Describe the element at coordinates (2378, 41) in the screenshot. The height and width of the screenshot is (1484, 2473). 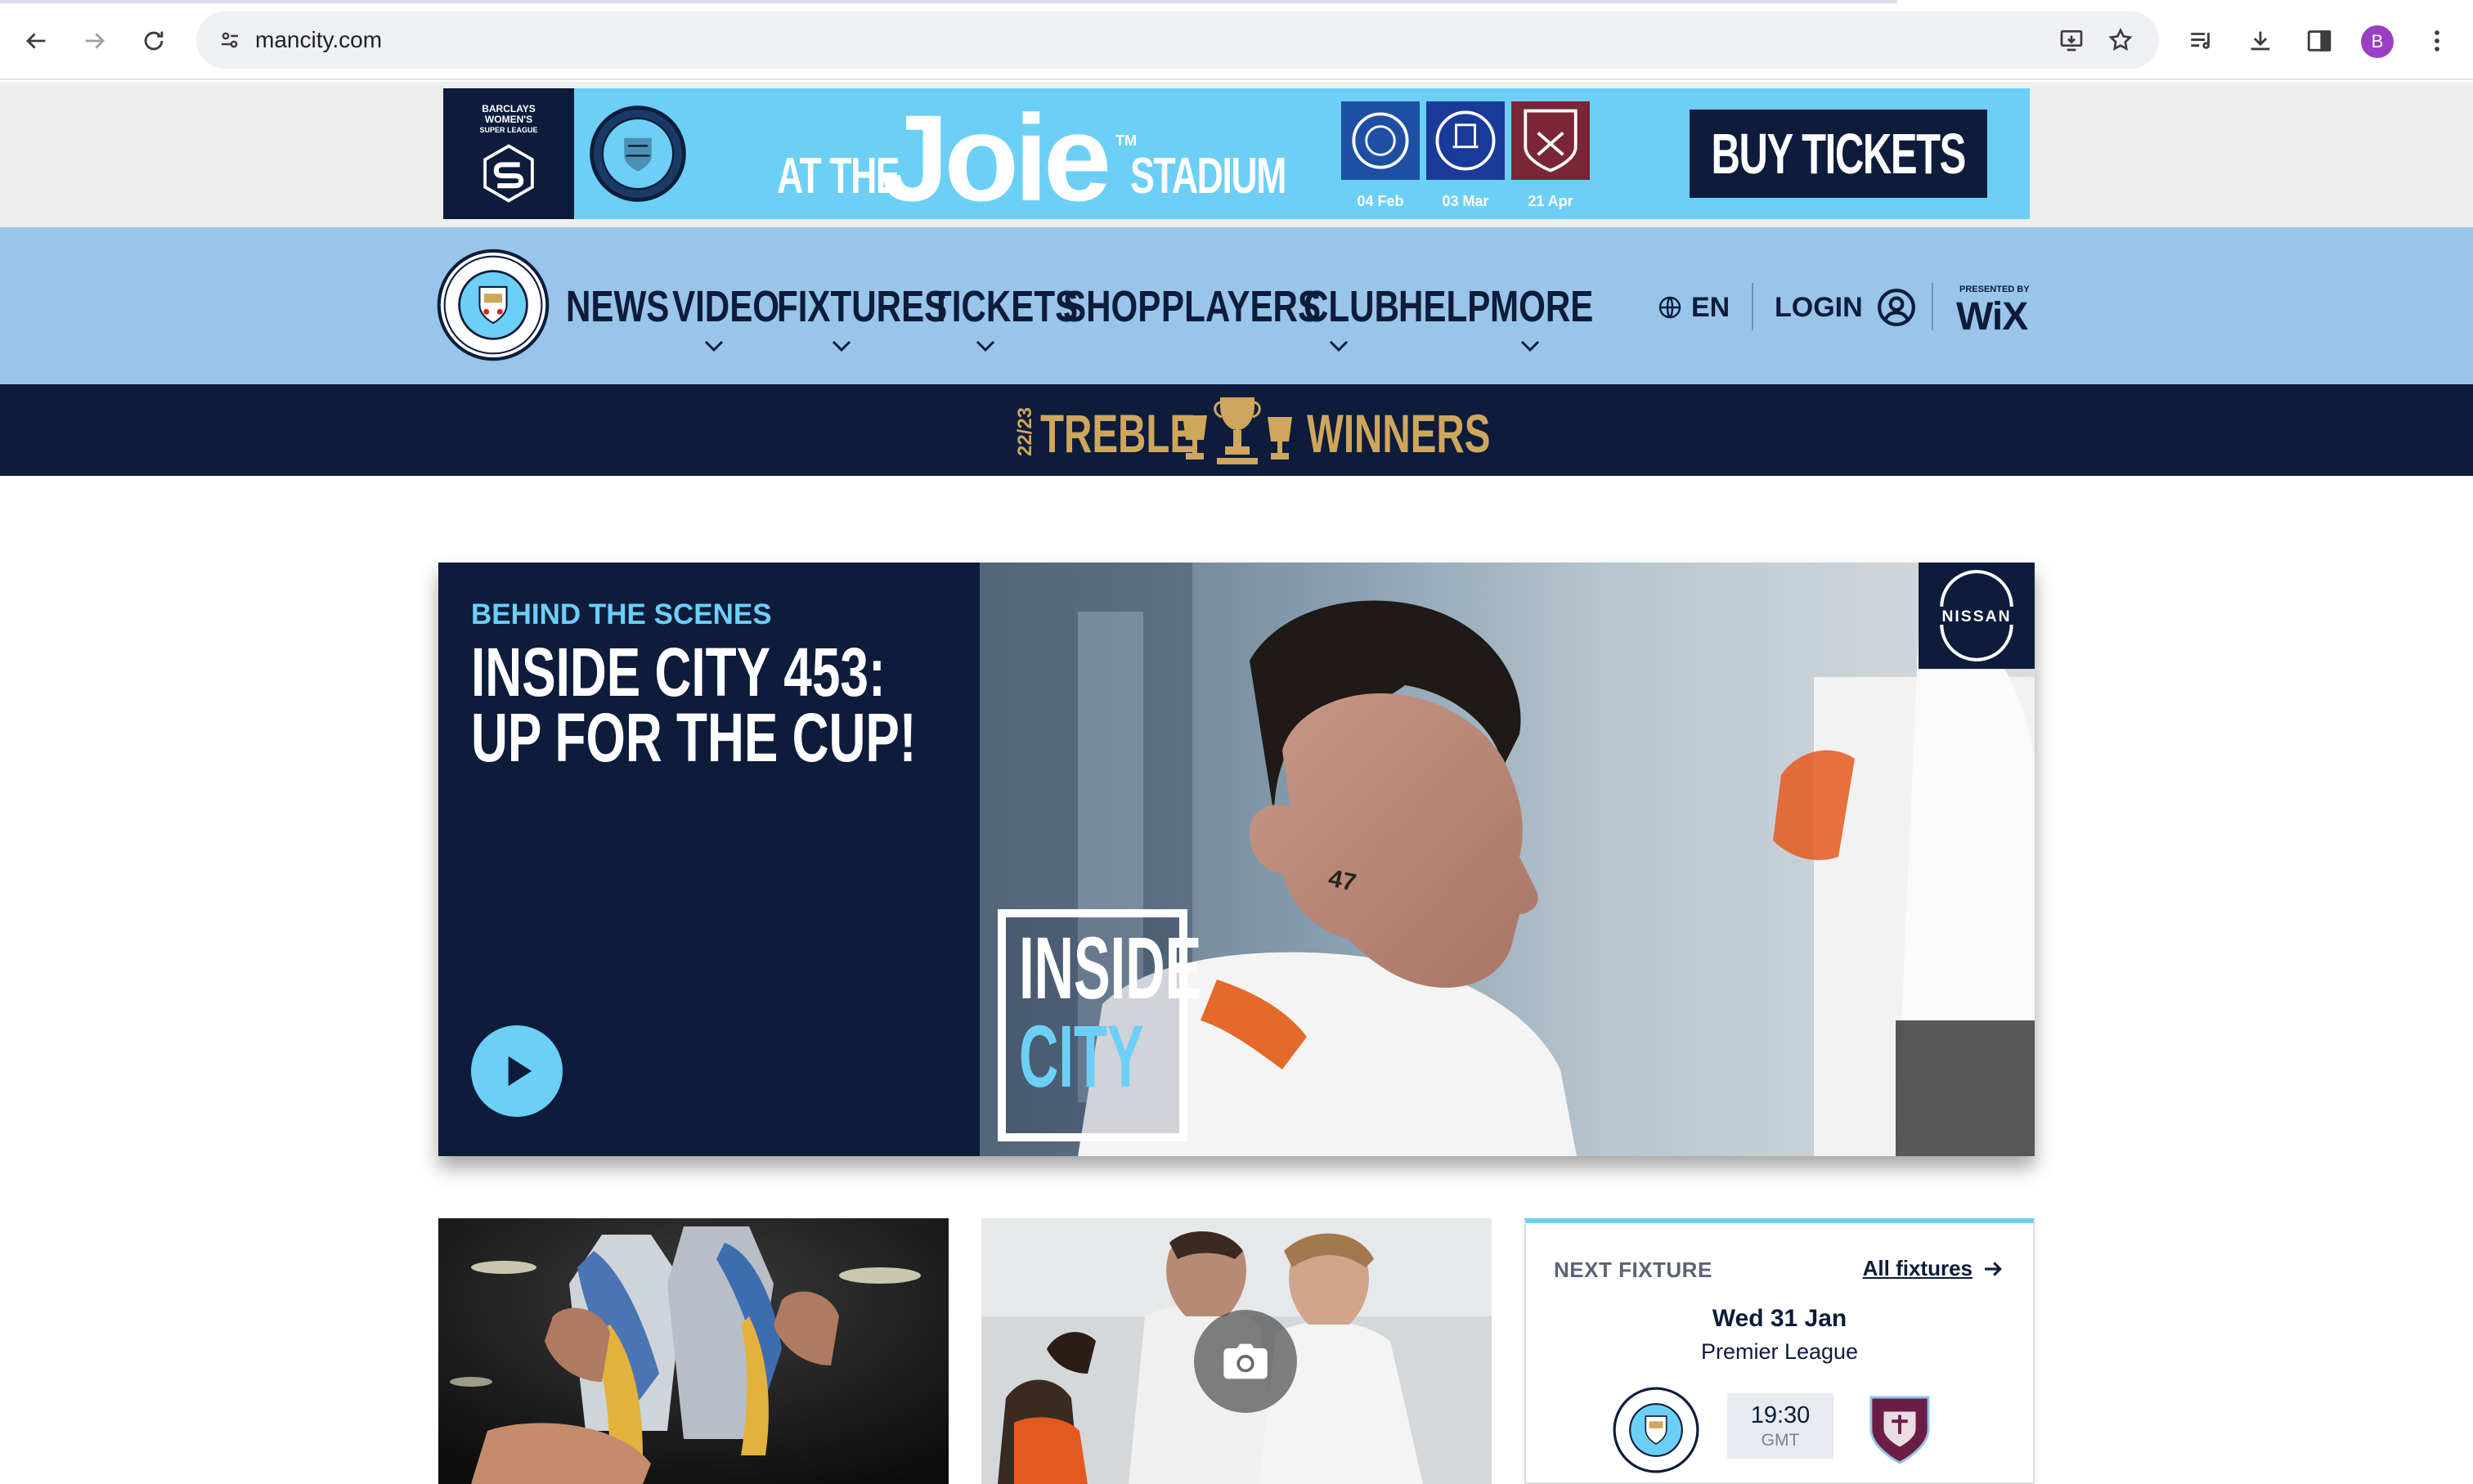
I see `profile-avatar: B` at that location.